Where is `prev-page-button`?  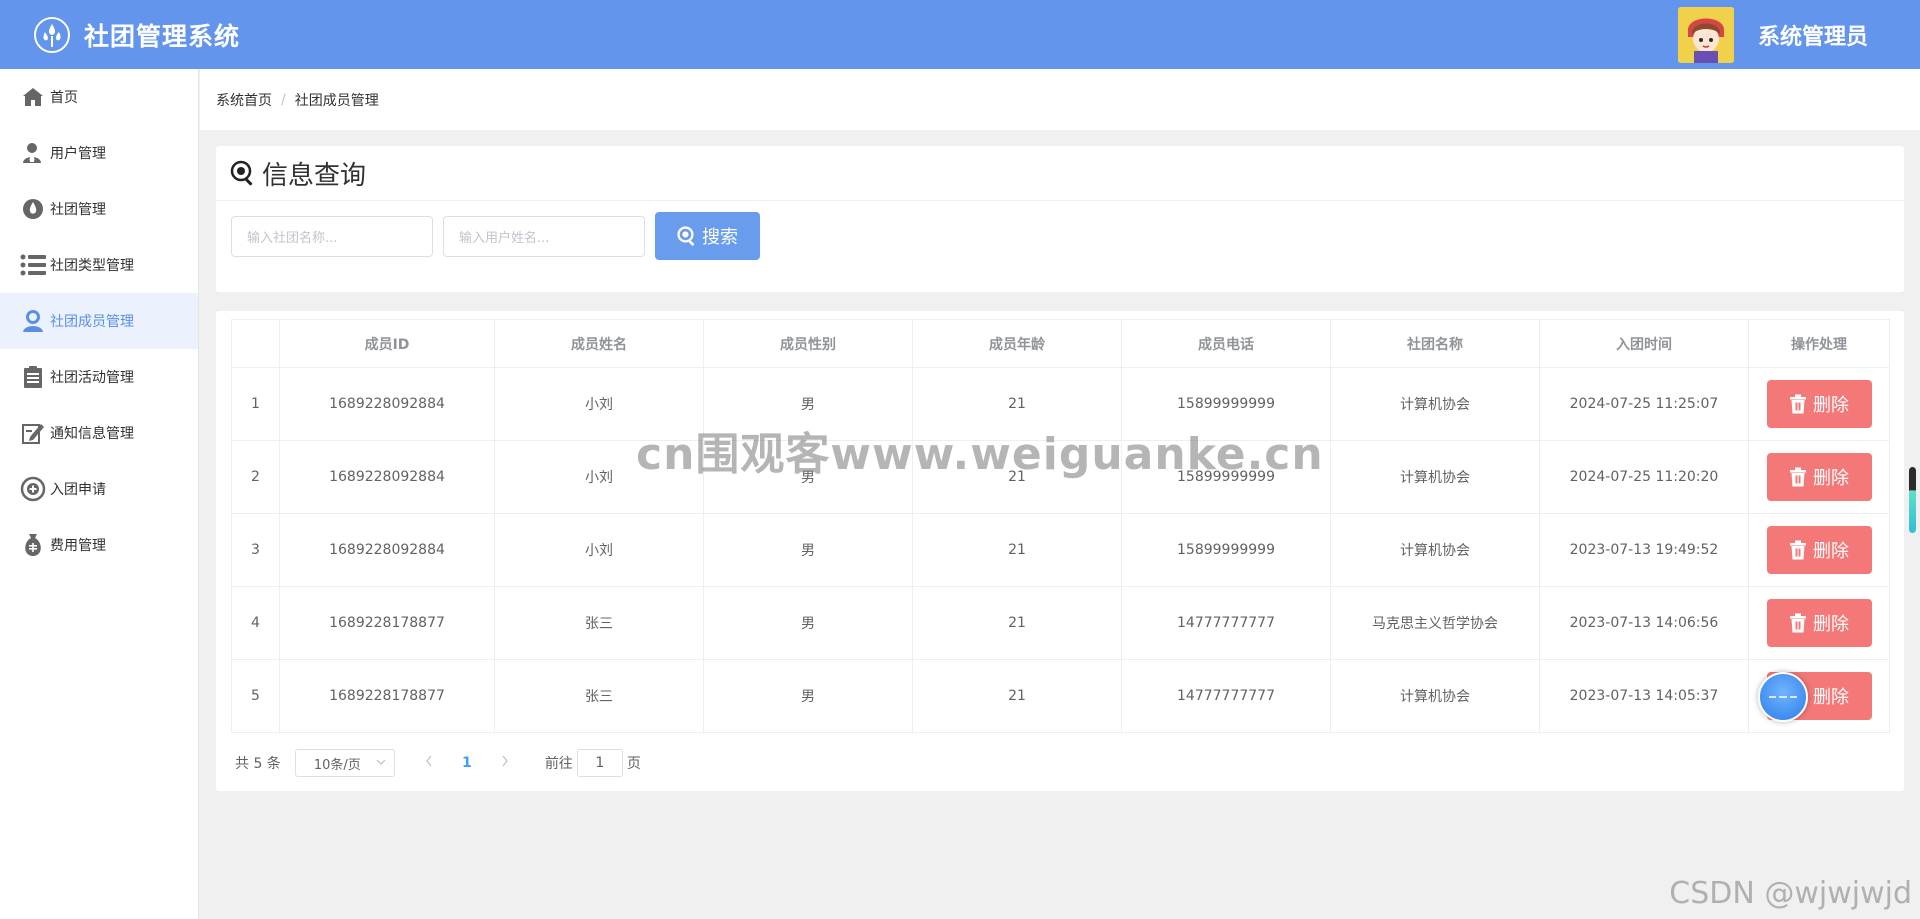 prev-page-button is located at coordinates (429, 763).